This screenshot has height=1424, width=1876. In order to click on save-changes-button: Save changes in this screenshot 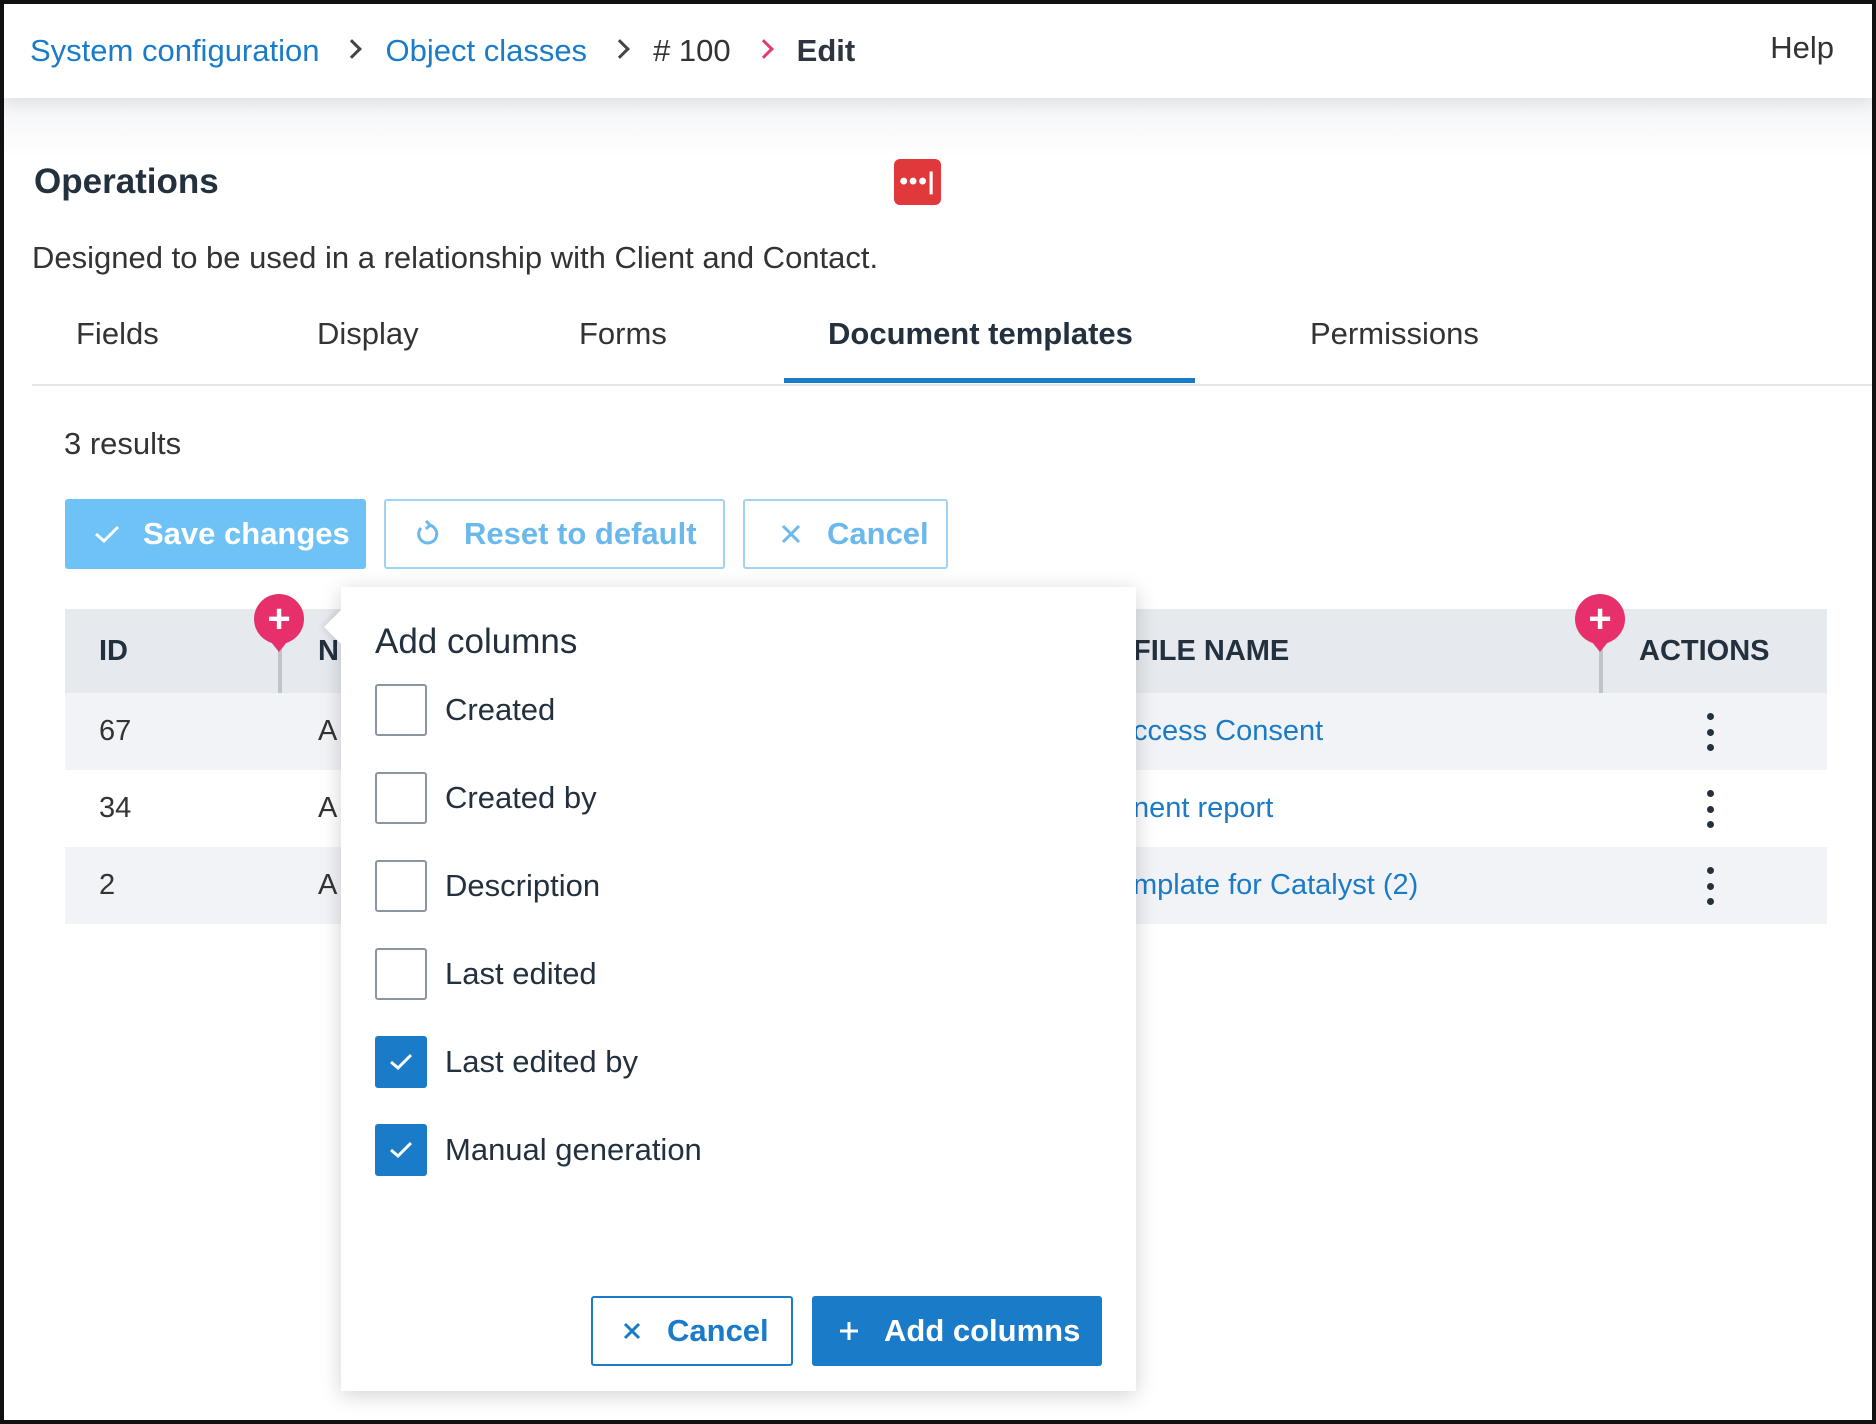, I will do `click(215, 534)`.